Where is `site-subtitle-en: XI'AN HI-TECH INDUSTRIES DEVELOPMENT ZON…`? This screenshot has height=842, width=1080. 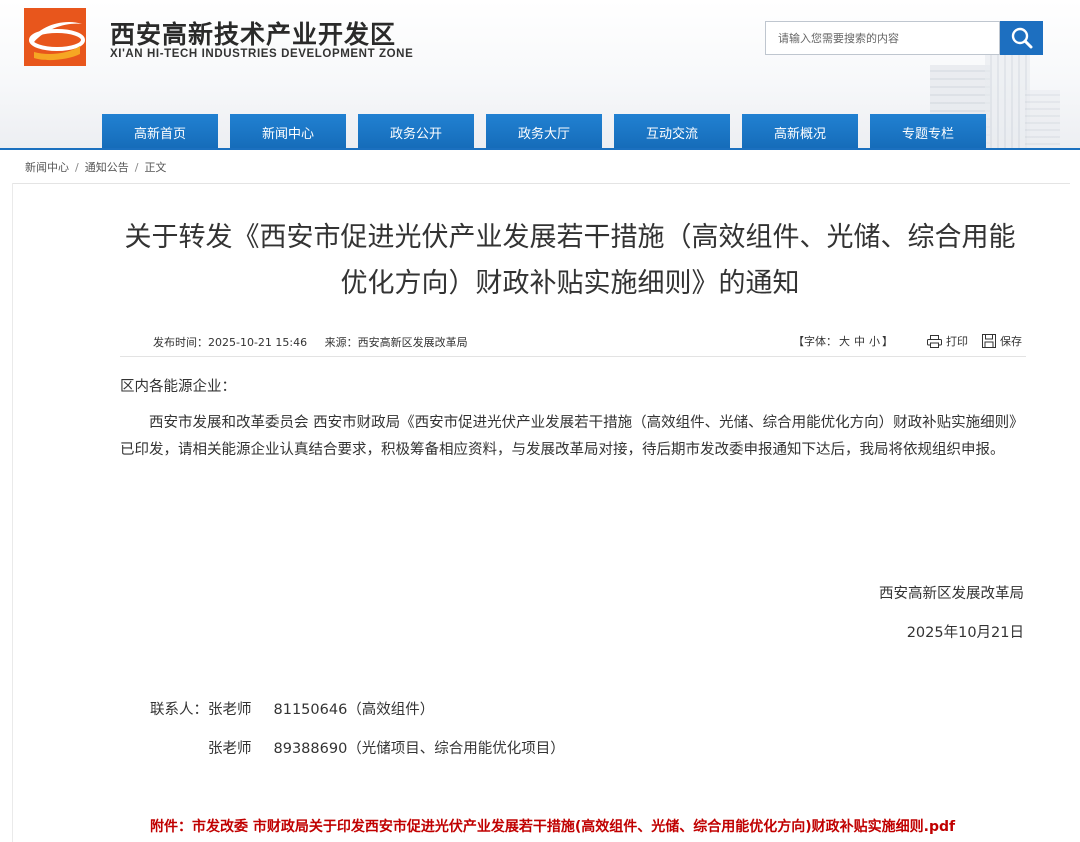 site-subtitle-en: XI'AN HI-TECH INDUSTRIES DEVELOPMENT ZON… is located at coordinates (262, 54).